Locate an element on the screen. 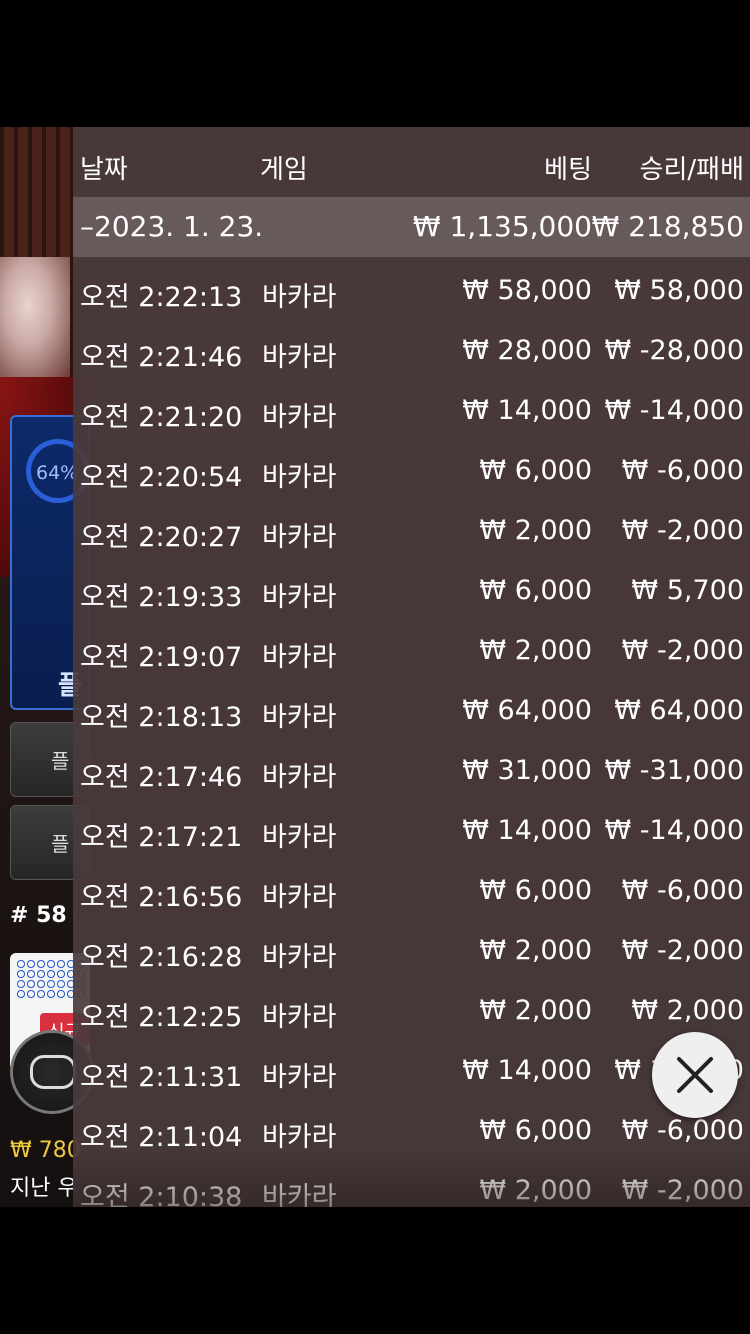 This screenshot has height=1334, width=750. history-row: 오전 2:11:04 바카라 ₩ 6,000 ₩ -6,000 is located at coordinates (411, 1133).